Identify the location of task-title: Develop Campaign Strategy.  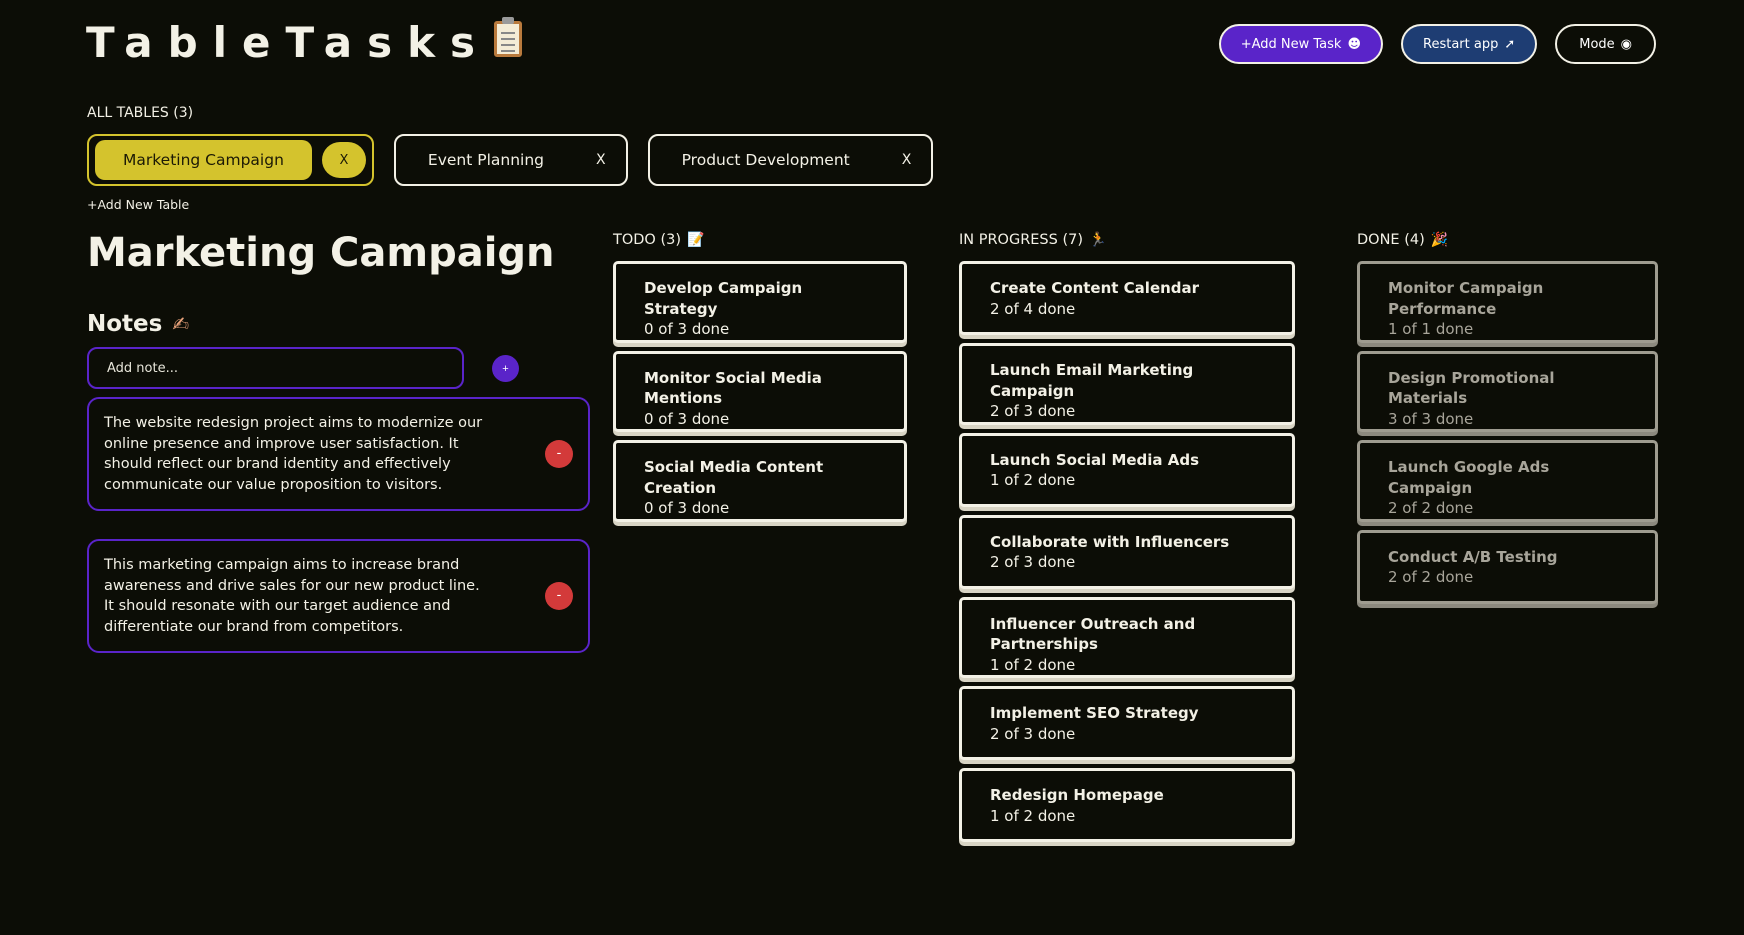
(723, 298).